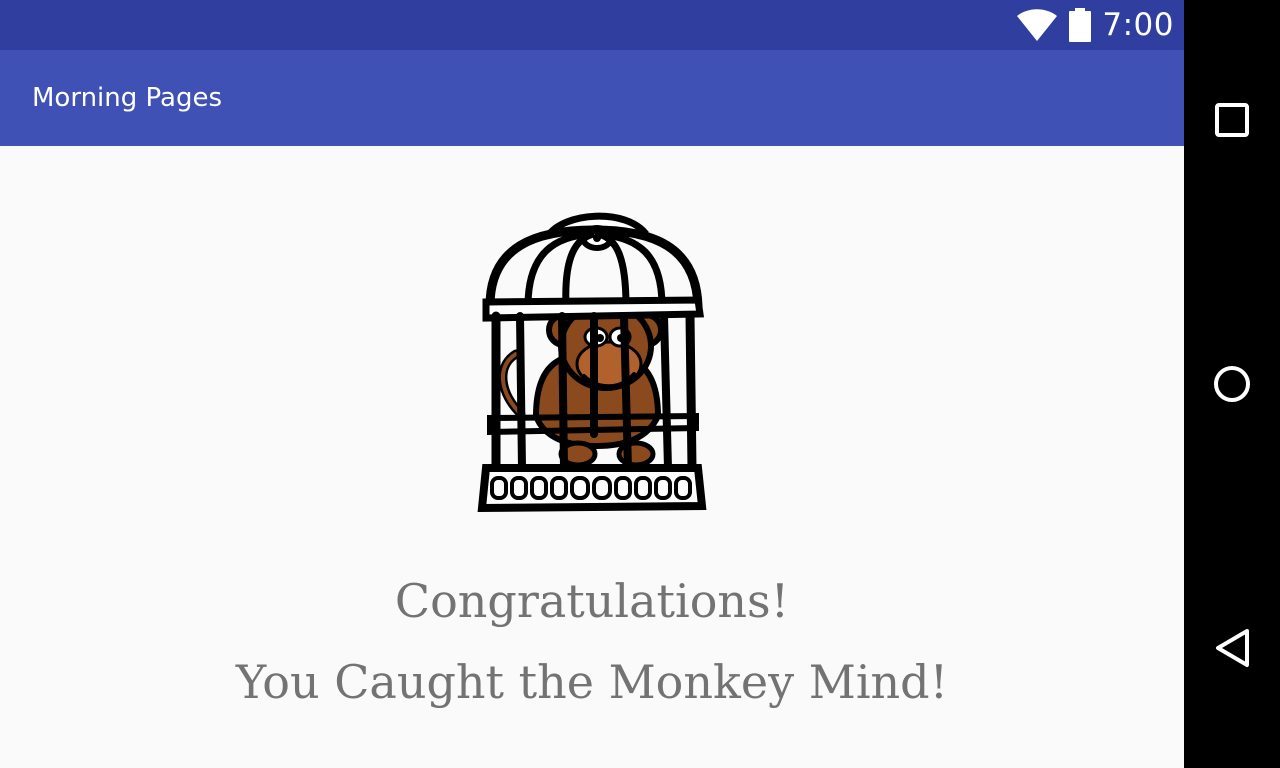 This screenshot has width=1280, height=768. I want to click on monkey-in-cage-image, so click(592, 362).